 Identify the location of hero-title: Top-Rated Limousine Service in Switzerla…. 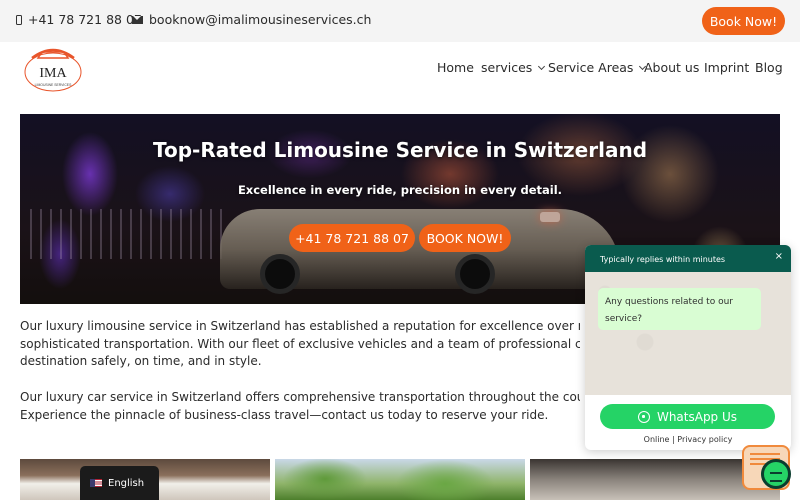
(400, 150).